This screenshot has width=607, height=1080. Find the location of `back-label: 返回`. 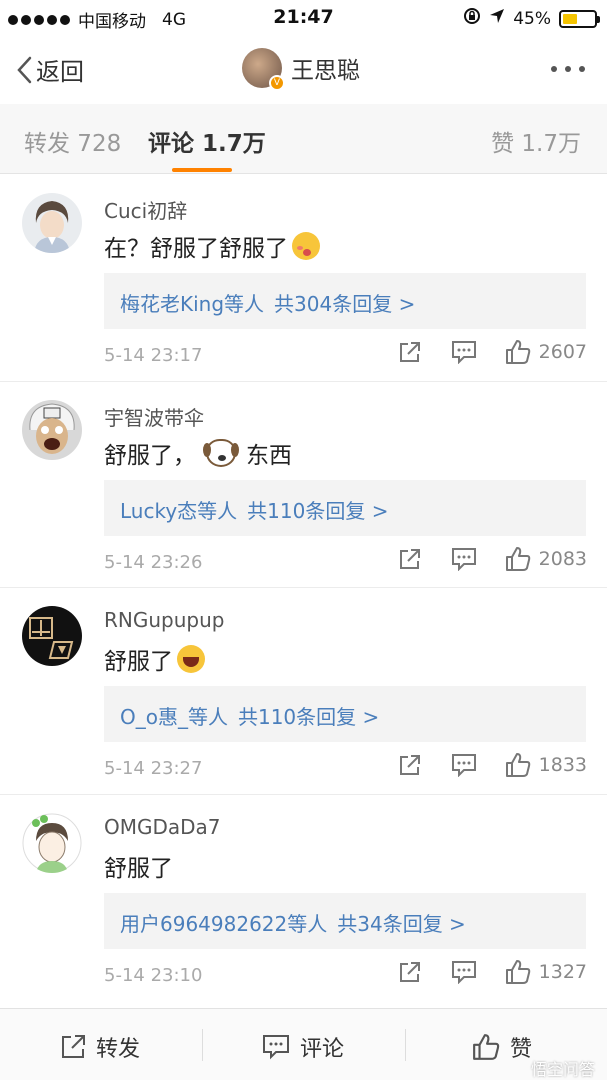

back-label: 返回 is located at coordinates (60, 72).